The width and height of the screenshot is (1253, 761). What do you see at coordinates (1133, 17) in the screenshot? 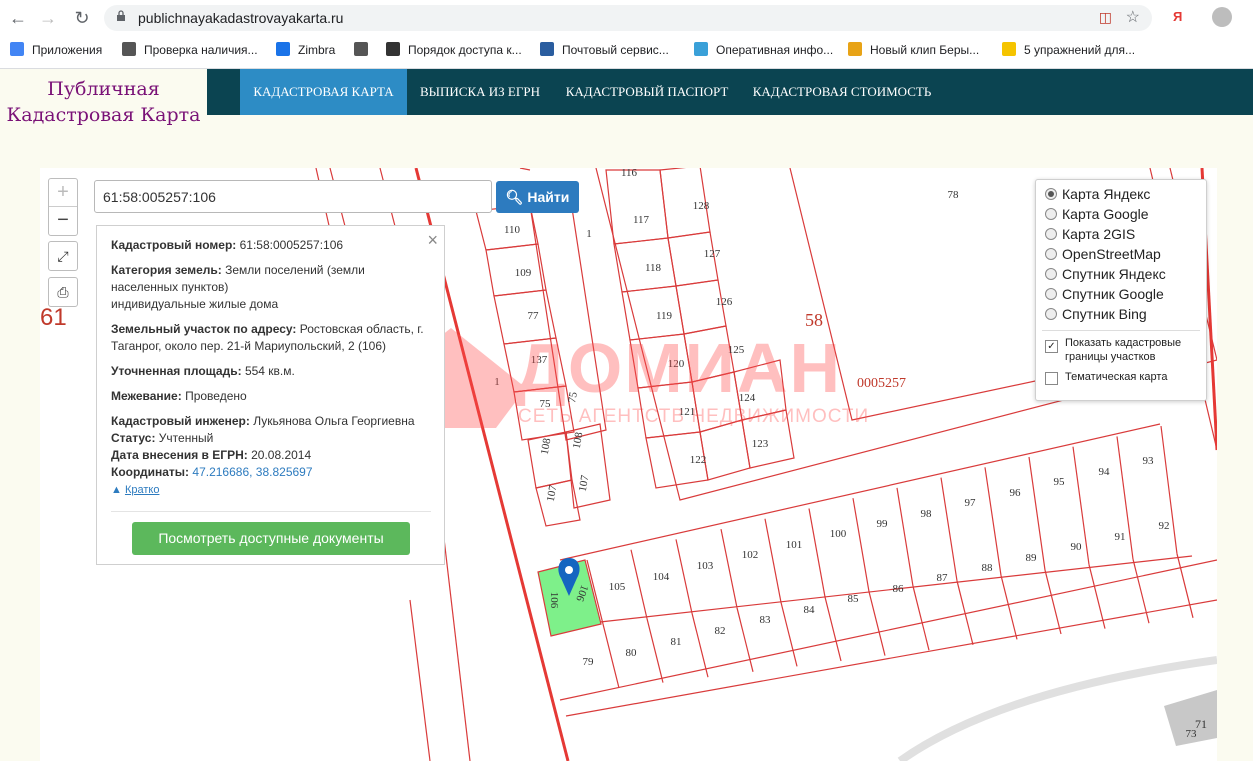
I see `star-icon: ☆` at bounding box center [1133, 17].